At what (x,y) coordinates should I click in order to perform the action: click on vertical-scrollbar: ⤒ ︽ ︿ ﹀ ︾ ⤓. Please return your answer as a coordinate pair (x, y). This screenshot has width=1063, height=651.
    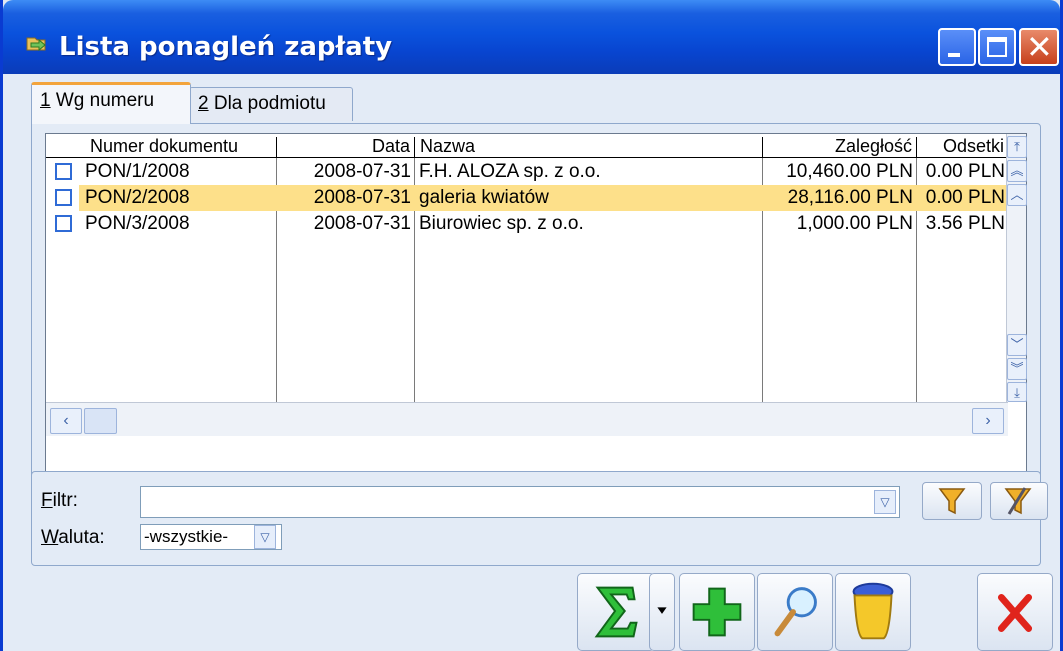
    Looking at the image, I should click on (1016, 268).